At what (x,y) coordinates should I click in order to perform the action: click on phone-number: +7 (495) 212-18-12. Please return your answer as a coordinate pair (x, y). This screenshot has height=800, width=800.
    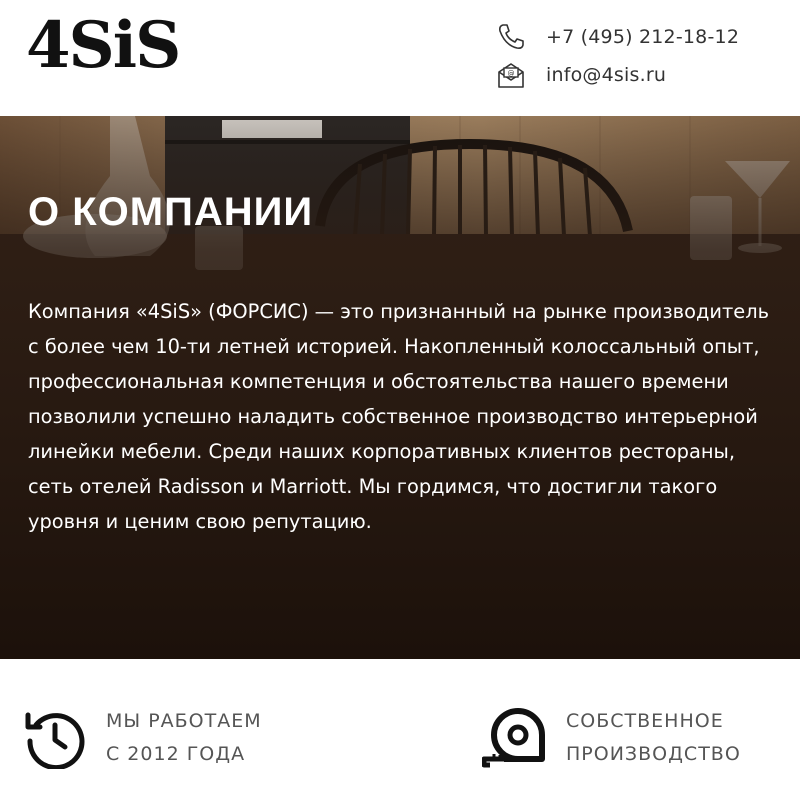
    Looking at the image, I should click on (642, 37).